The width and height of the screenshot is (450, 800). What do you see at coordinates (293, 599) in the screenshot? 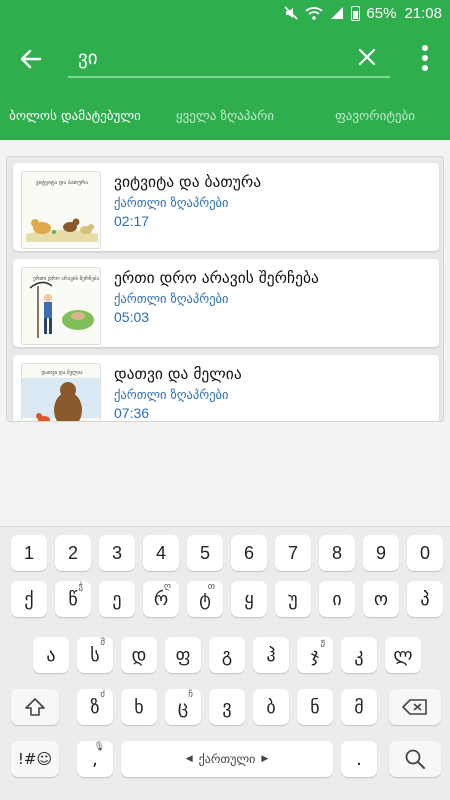
I see `key-letter: უ` at bounding box center [293, 599].